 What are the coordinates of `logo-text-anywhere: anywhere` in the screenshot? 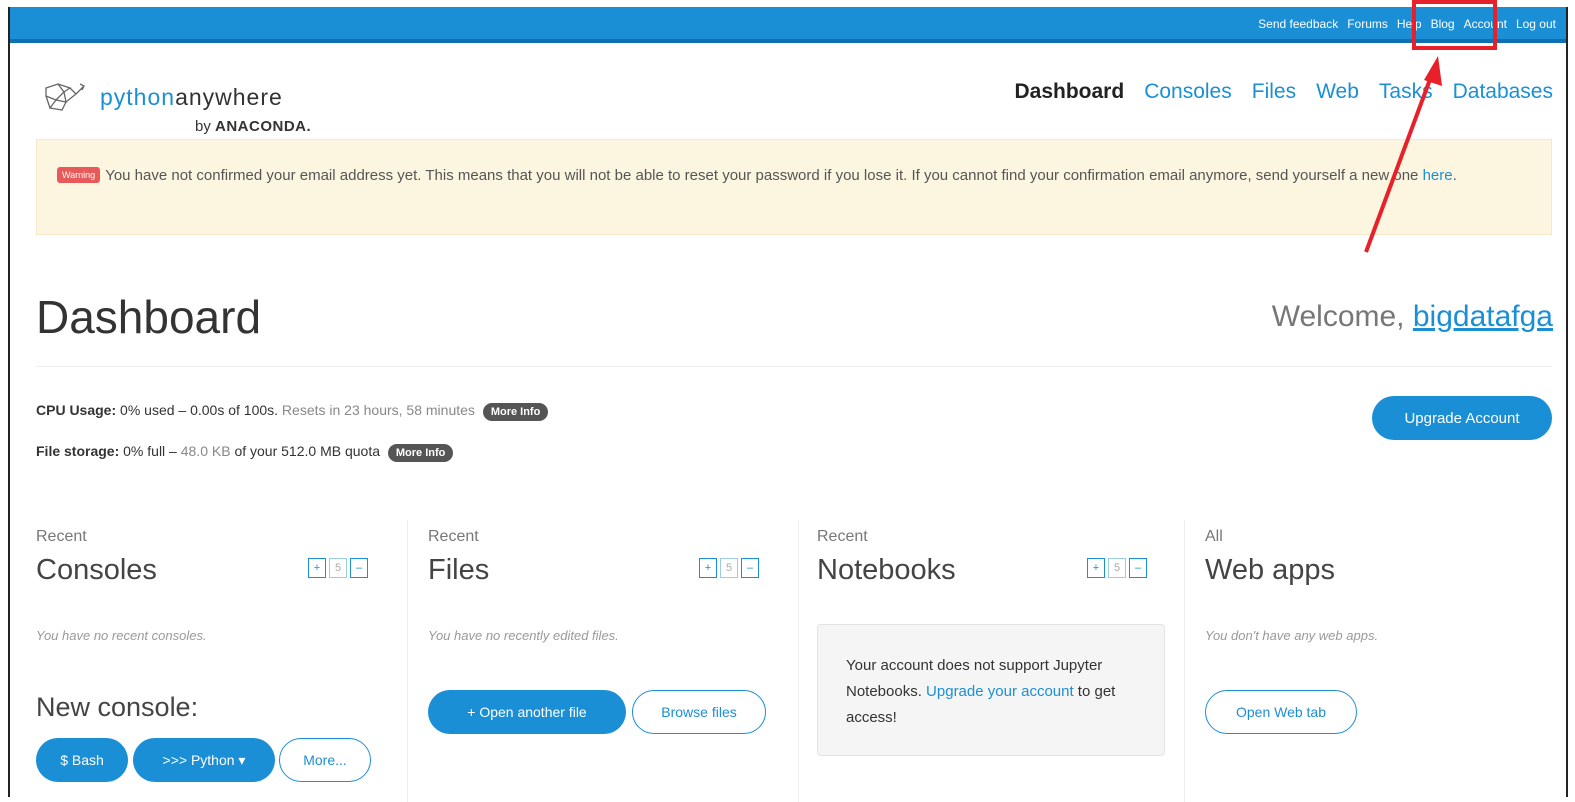 It's located at (229, 97).